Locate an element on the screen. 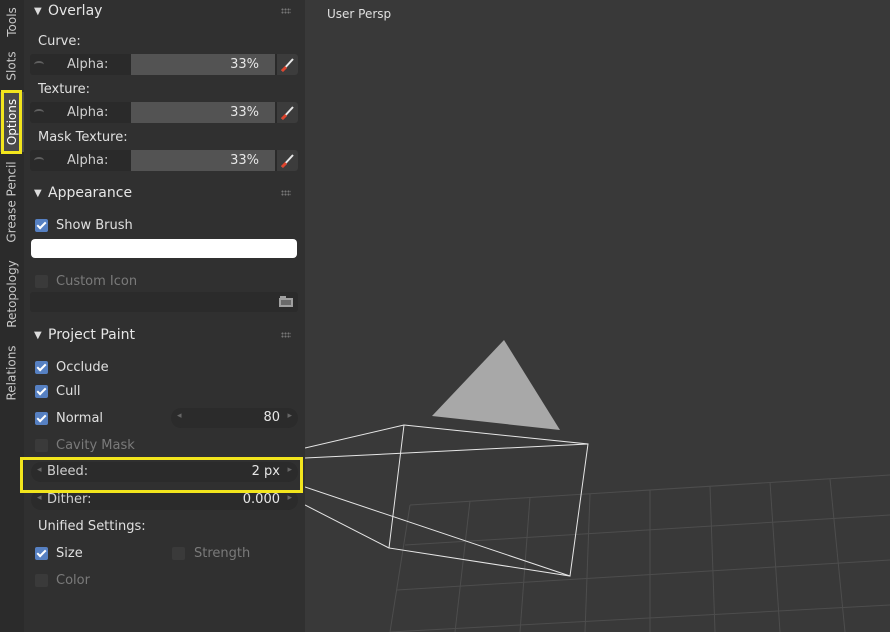 The width and height of the screenshot is (890, 632). normal-checkbox is located at coordinates (41, 418).